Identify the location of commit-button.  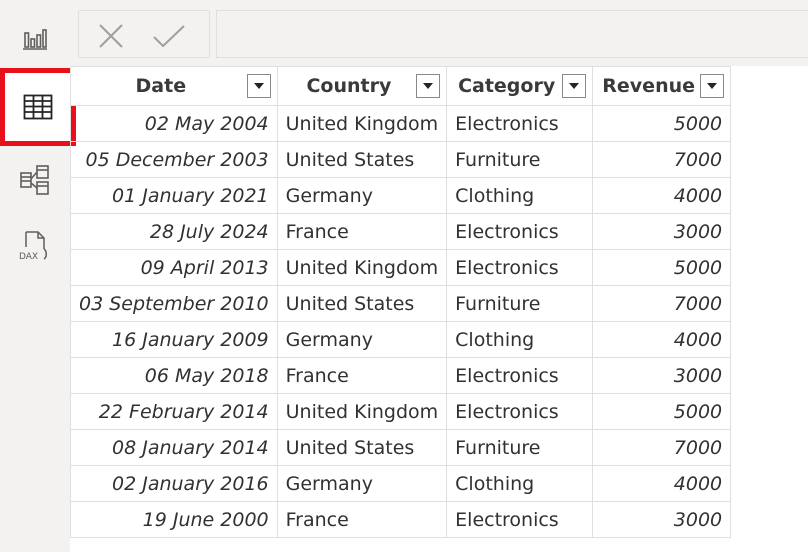
(169, 36).